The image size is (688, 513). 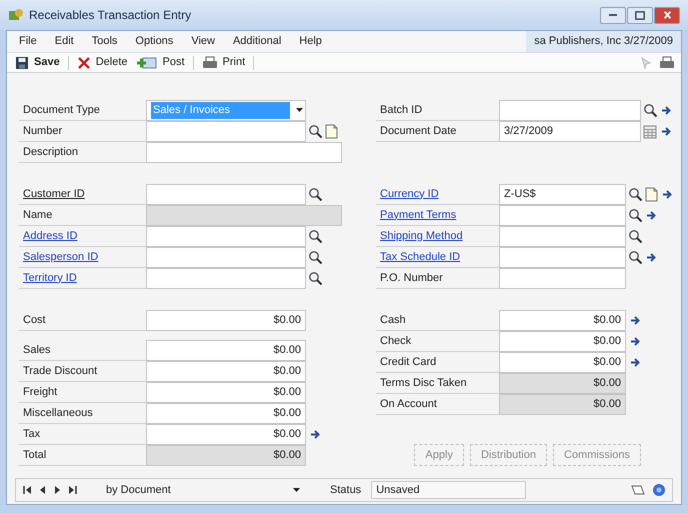 I want to click on toolbar-button: Save, so click(x=37, y=63).